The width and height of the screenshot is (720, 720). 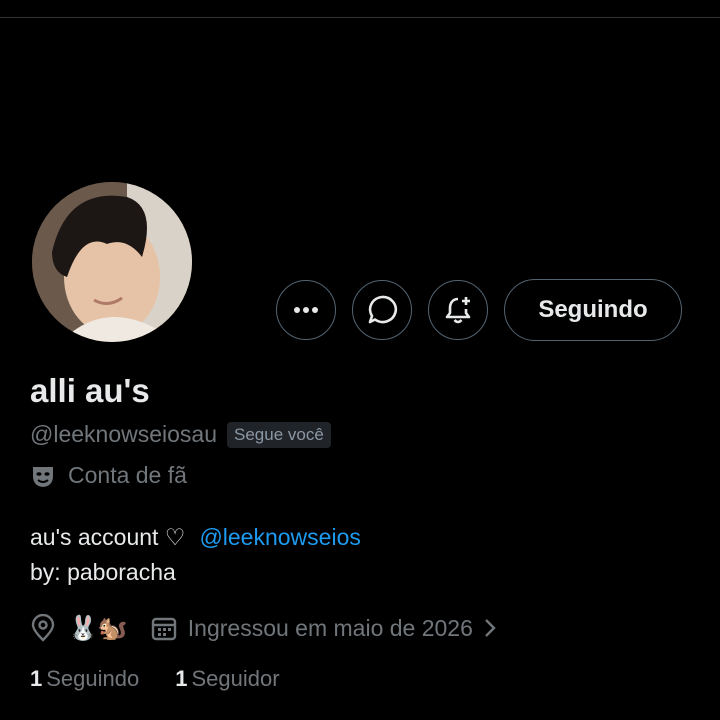 What do you see at coordinates (195, 537) in the screenshot?
I see `bio-line-1: au's account ♡ @leeknowseios` at bounding box center [195, 537].